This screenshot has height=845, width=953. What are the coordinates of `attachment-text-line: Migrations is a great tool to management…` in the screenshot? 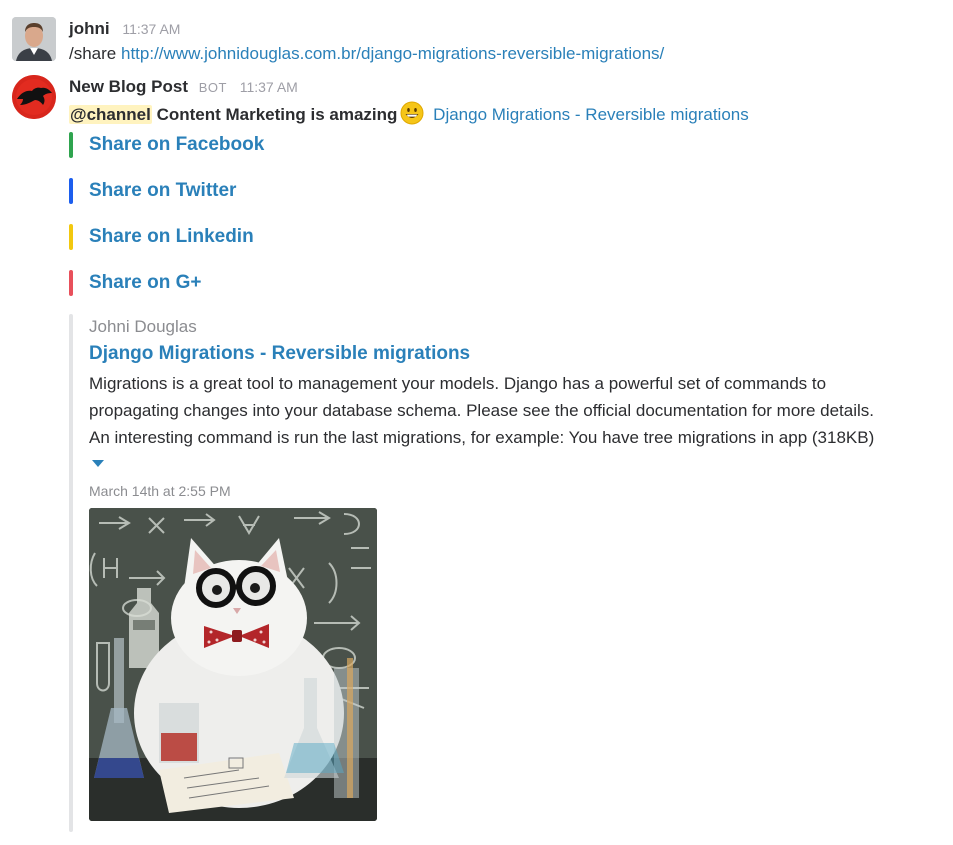 It's located at (458, 383).